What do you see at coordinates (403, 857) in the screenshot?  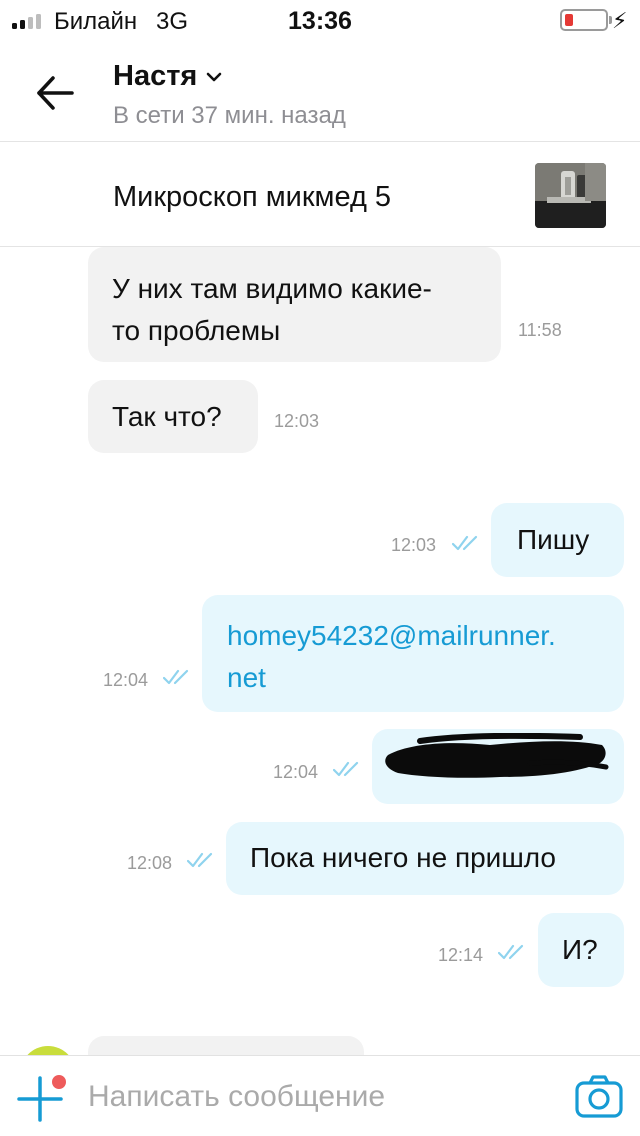 I see `message-text: Пока ничего не пришло` at bounding box center [403, 857].